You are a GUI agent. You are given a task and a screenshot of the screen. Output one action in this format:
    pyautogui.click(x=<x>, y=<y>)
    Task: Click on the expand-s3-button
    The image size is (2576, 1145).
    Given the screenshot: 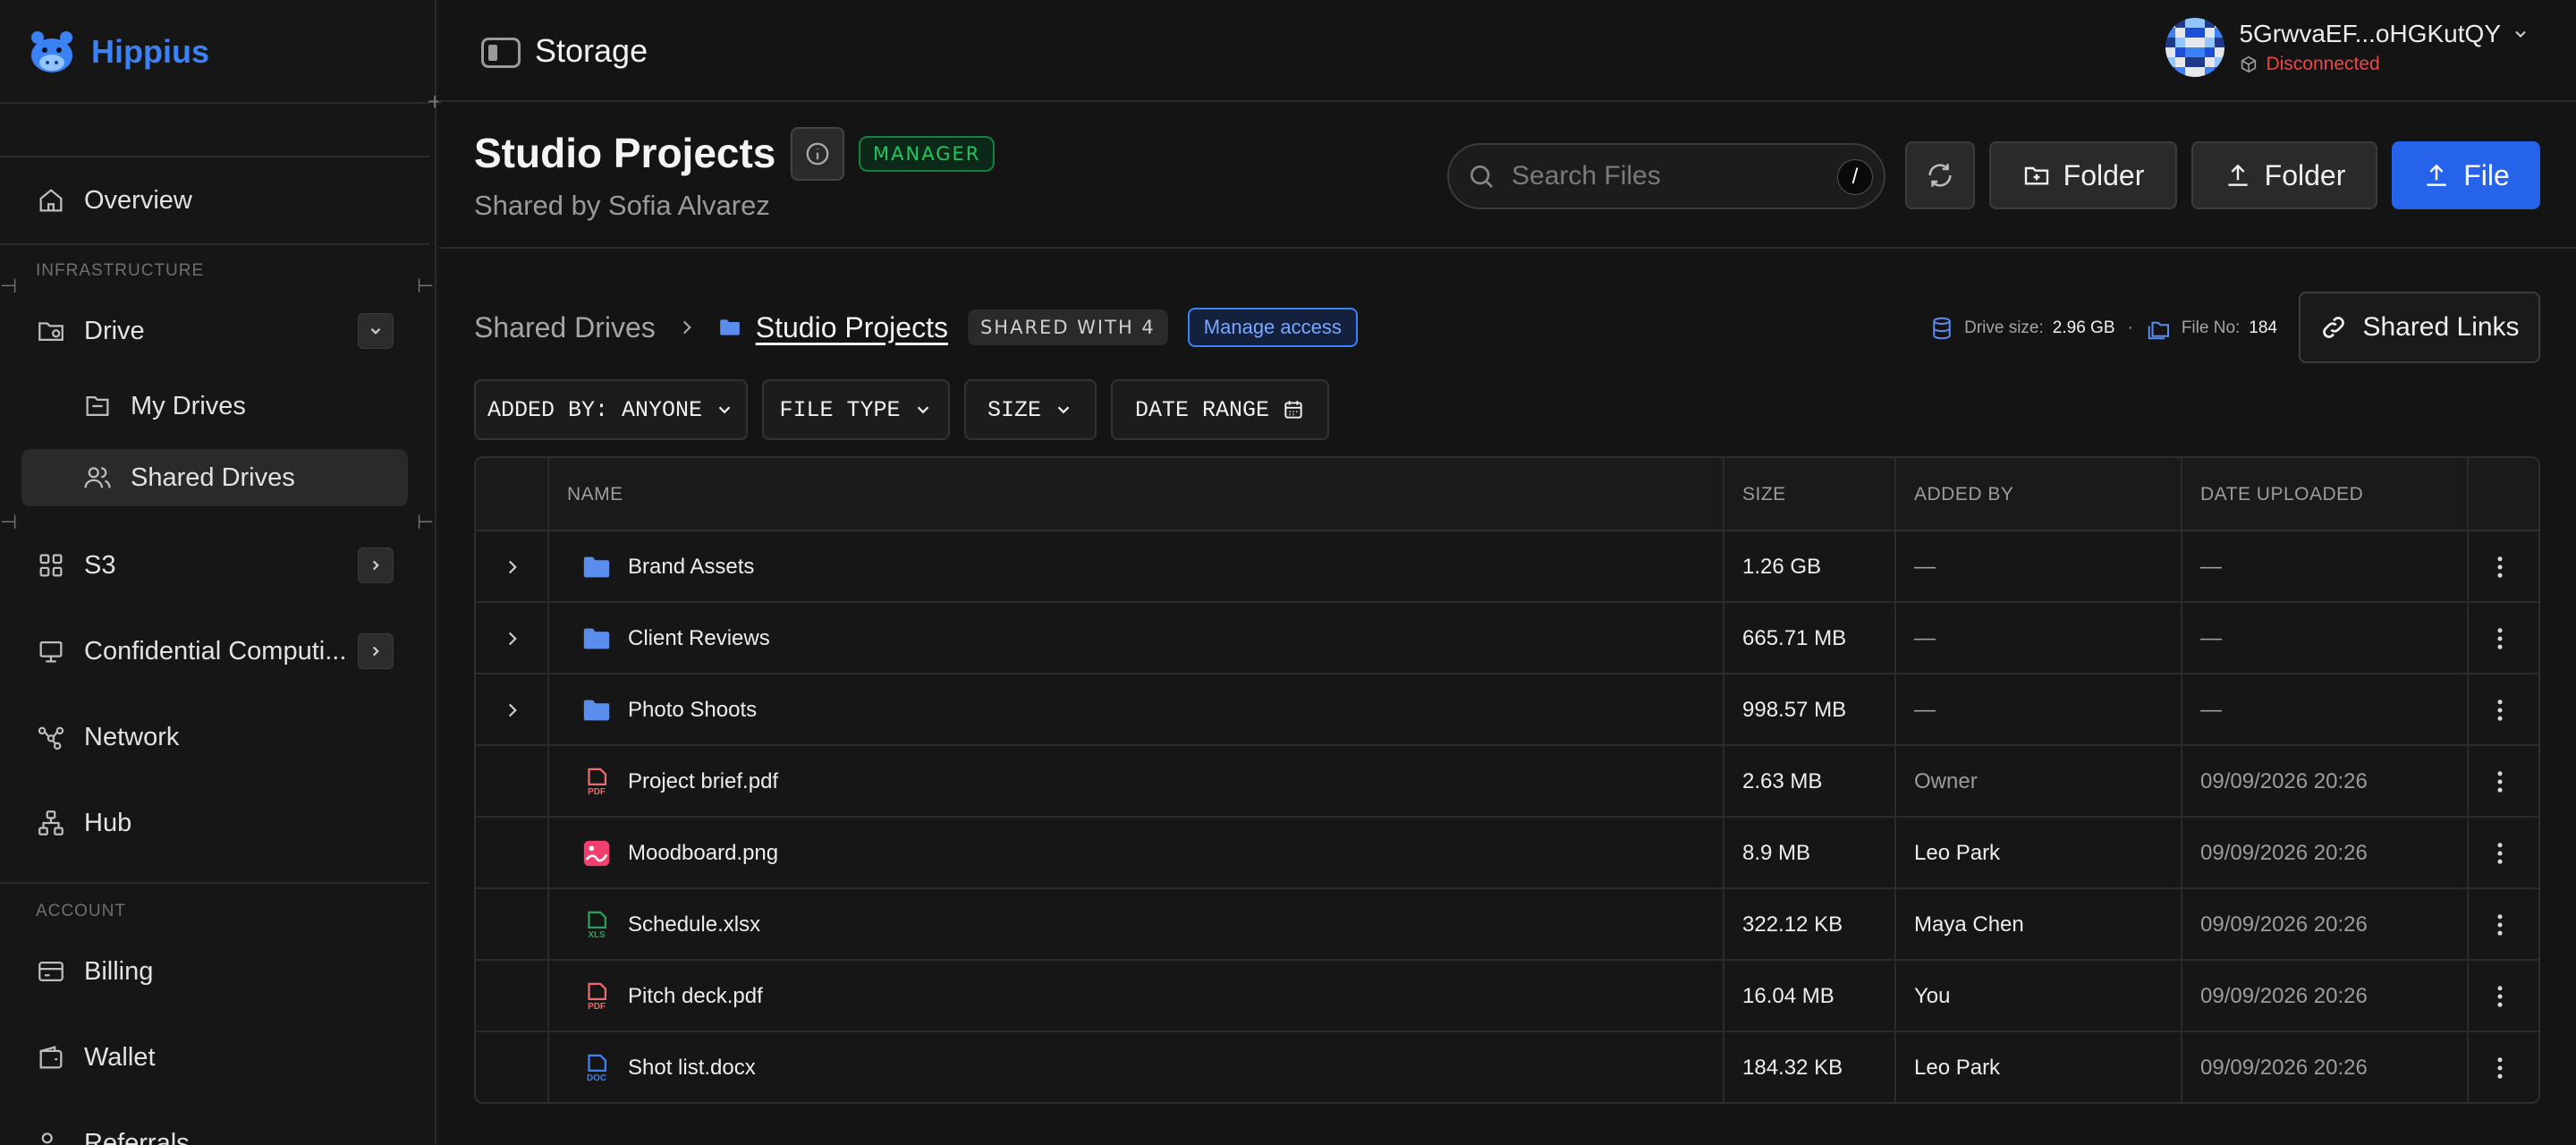 What is the action you would take?
    pyautogui.click(x=376, y=565)
    